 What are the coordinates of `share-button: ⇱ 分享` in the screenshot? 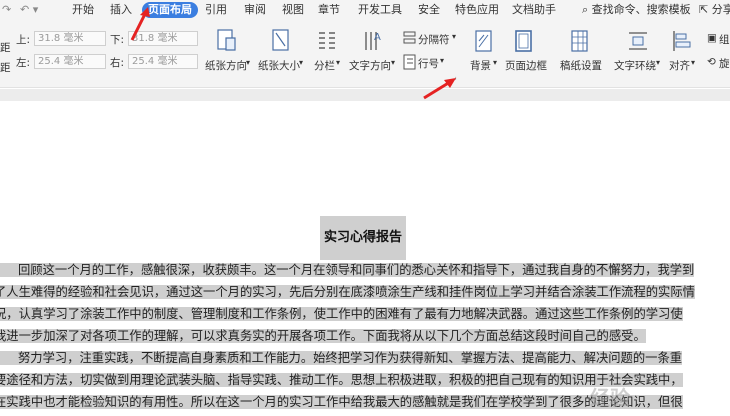 It's located at (714, 10).